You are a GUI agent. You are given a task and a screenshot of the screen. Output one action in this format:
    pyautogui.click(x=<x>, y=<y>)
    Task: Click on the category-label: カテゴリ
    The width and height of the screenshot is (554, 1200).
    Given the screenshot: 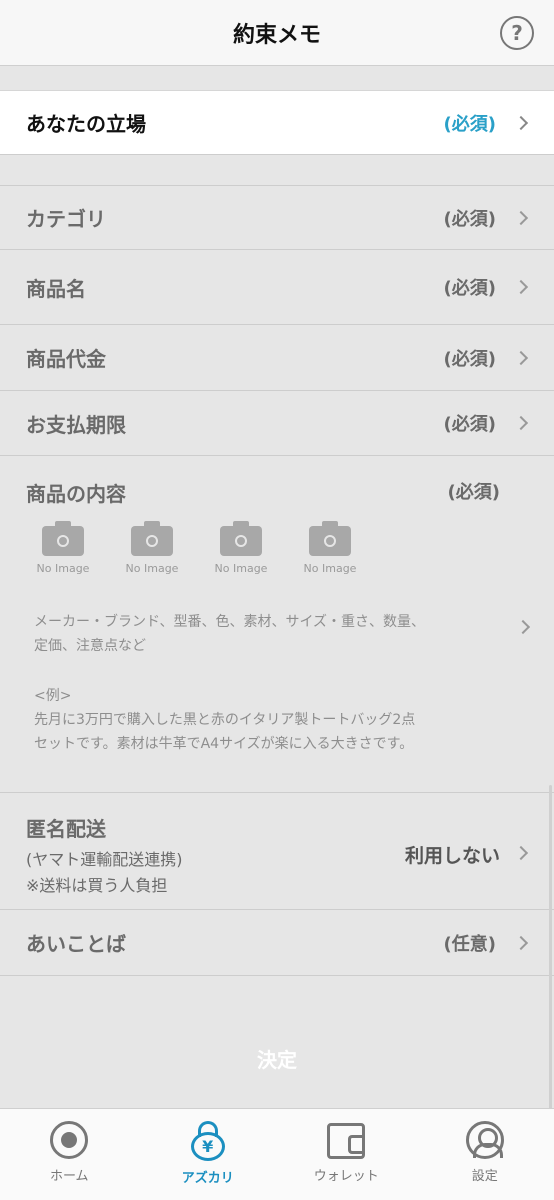 What is the action you would take?
    pyautogui.click(x=66, y=219)
    